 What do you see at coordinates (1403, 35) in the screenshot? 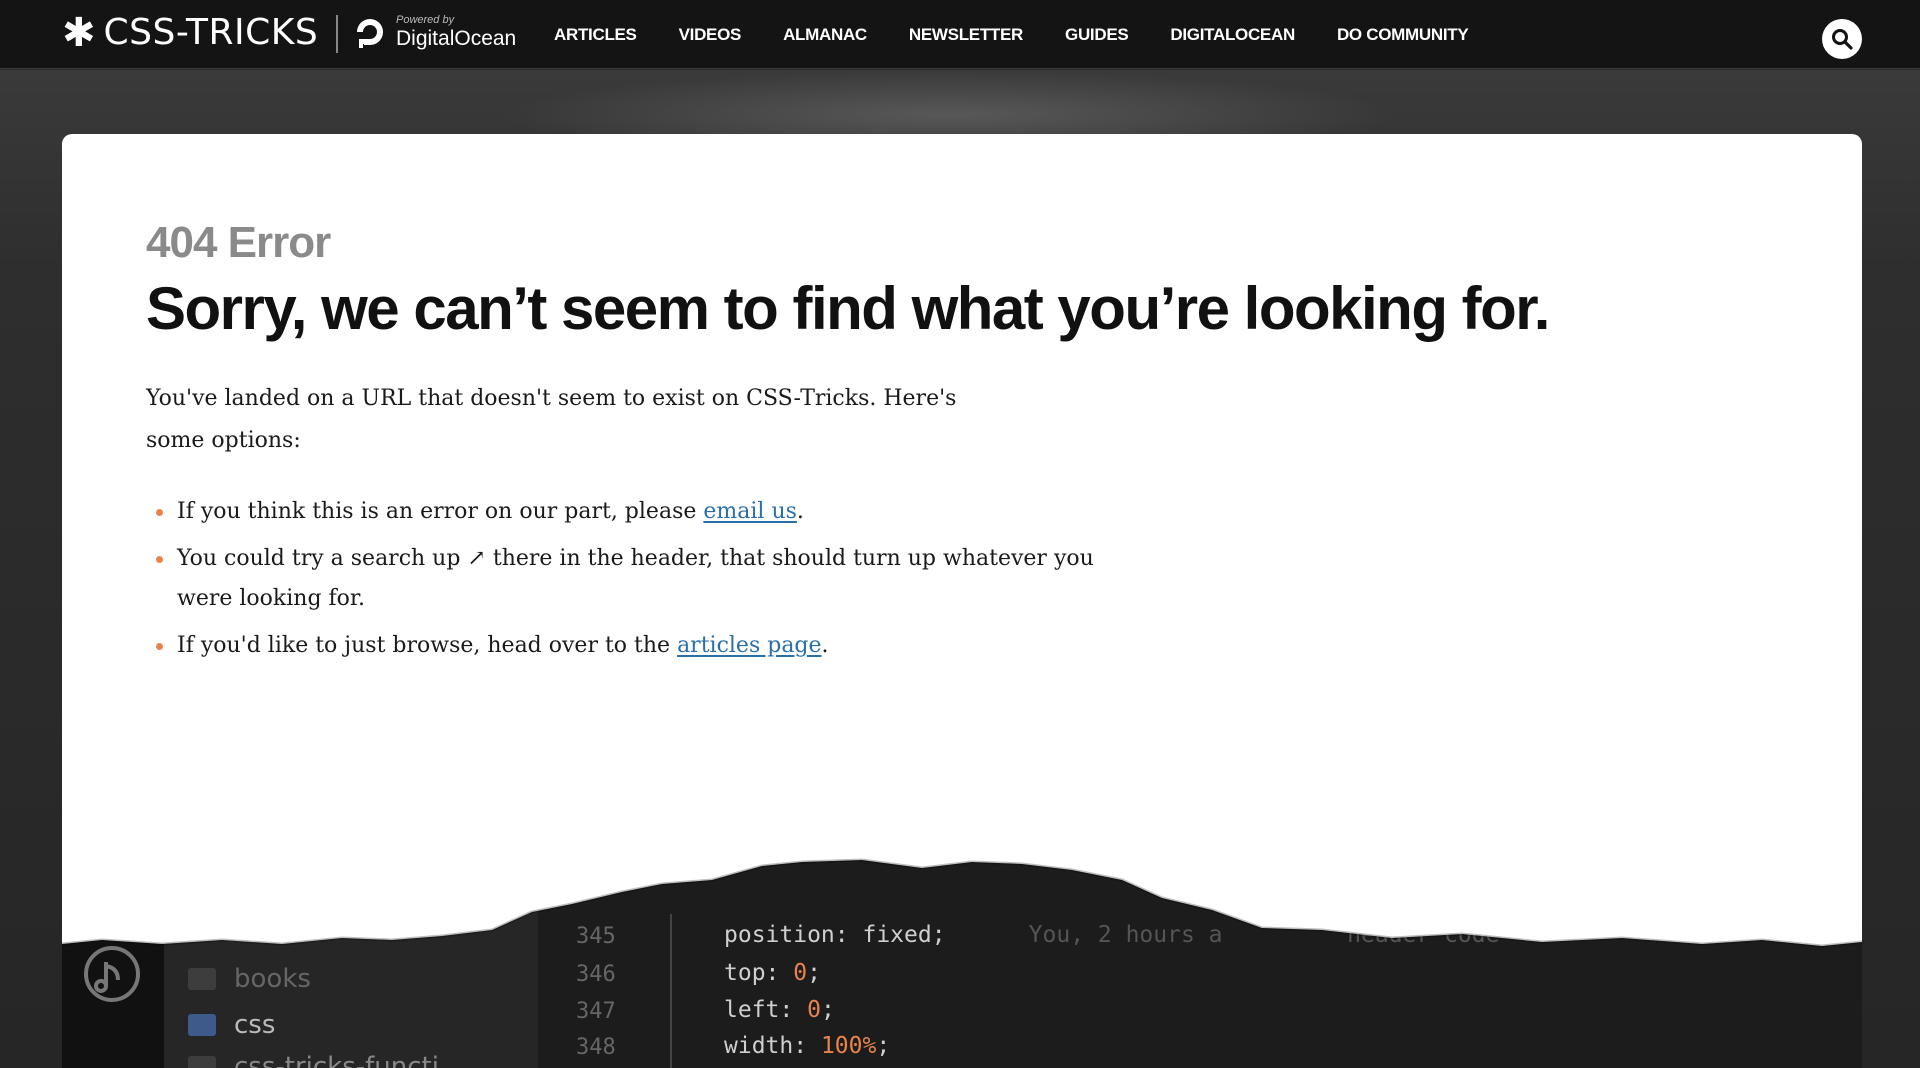
I see `nav-do-community: DO COMMUNITY` at bounding box center [1403, 35].